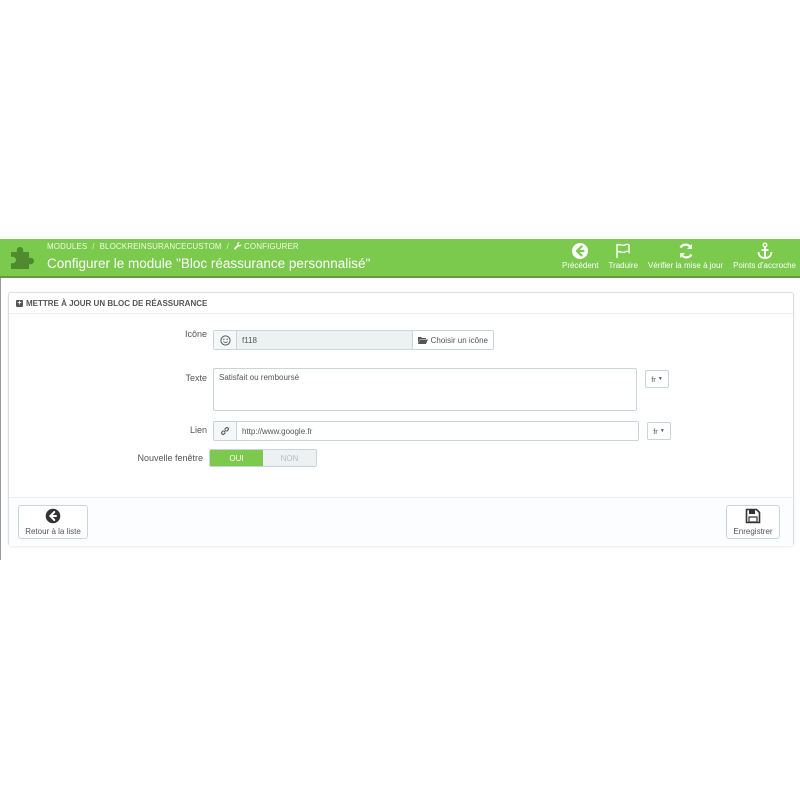  I want to click on panel-heading: + METTRE À JOUR UN BLOC DE RÉASSURANCE, so click(111, 303).